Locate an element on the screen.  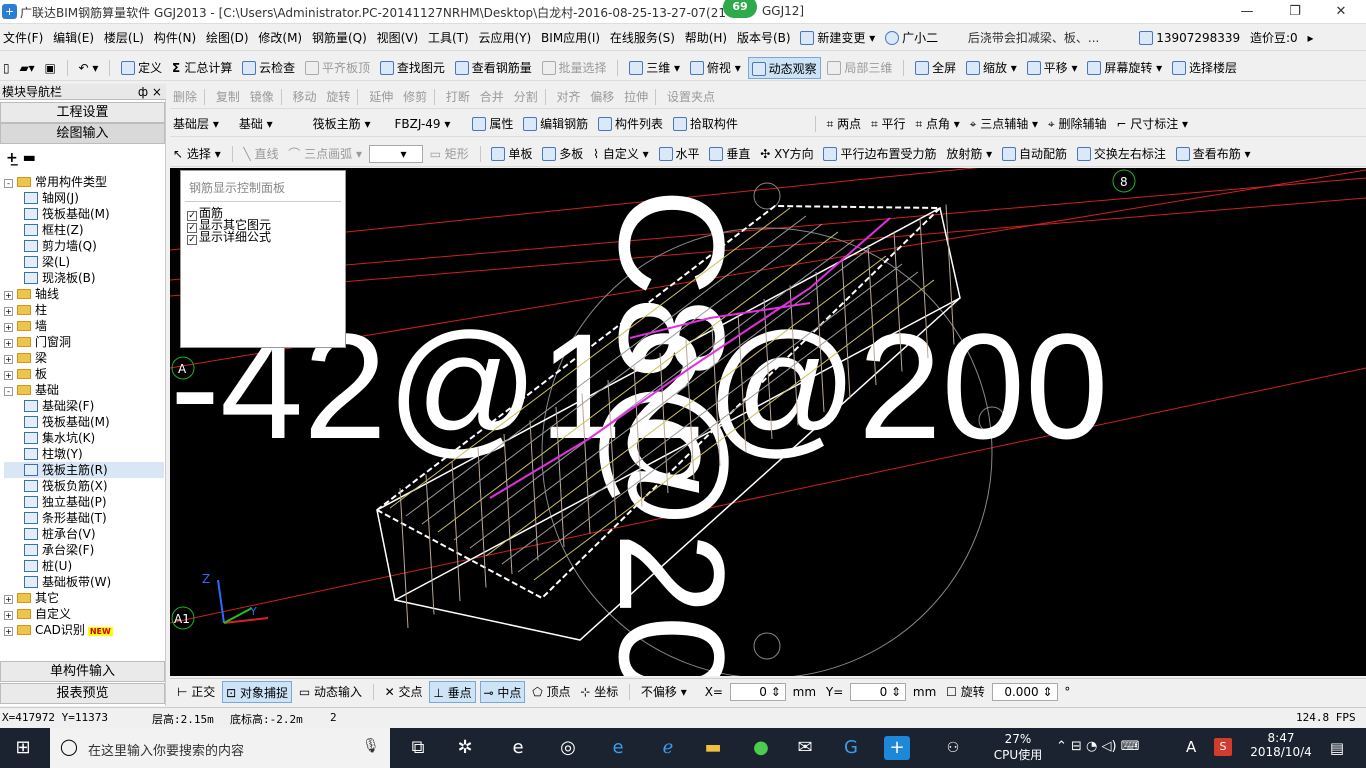
tree-item: 条形基础(T) is located at coordinates (84, 518).